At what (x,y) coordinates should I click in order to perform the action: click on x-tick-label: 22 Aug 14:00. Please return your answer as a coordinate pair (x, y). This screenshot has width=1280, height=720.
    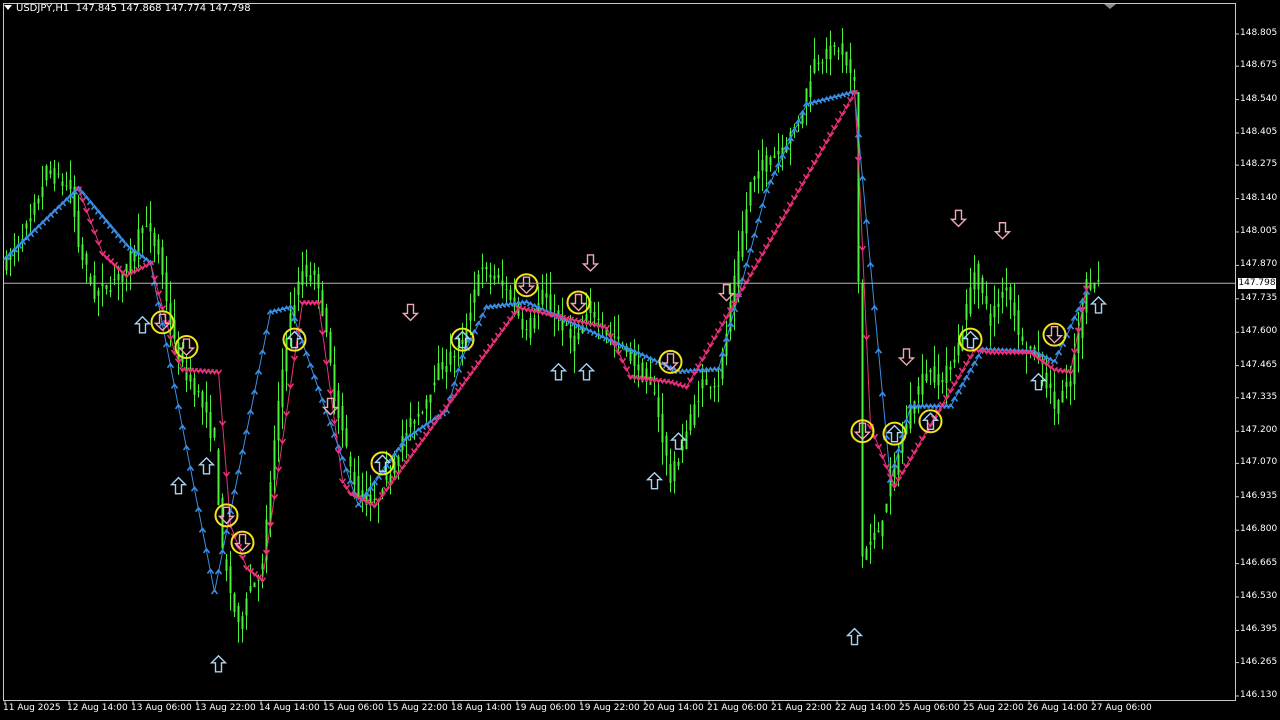
    Looking at the image, I should click on (865, 708).